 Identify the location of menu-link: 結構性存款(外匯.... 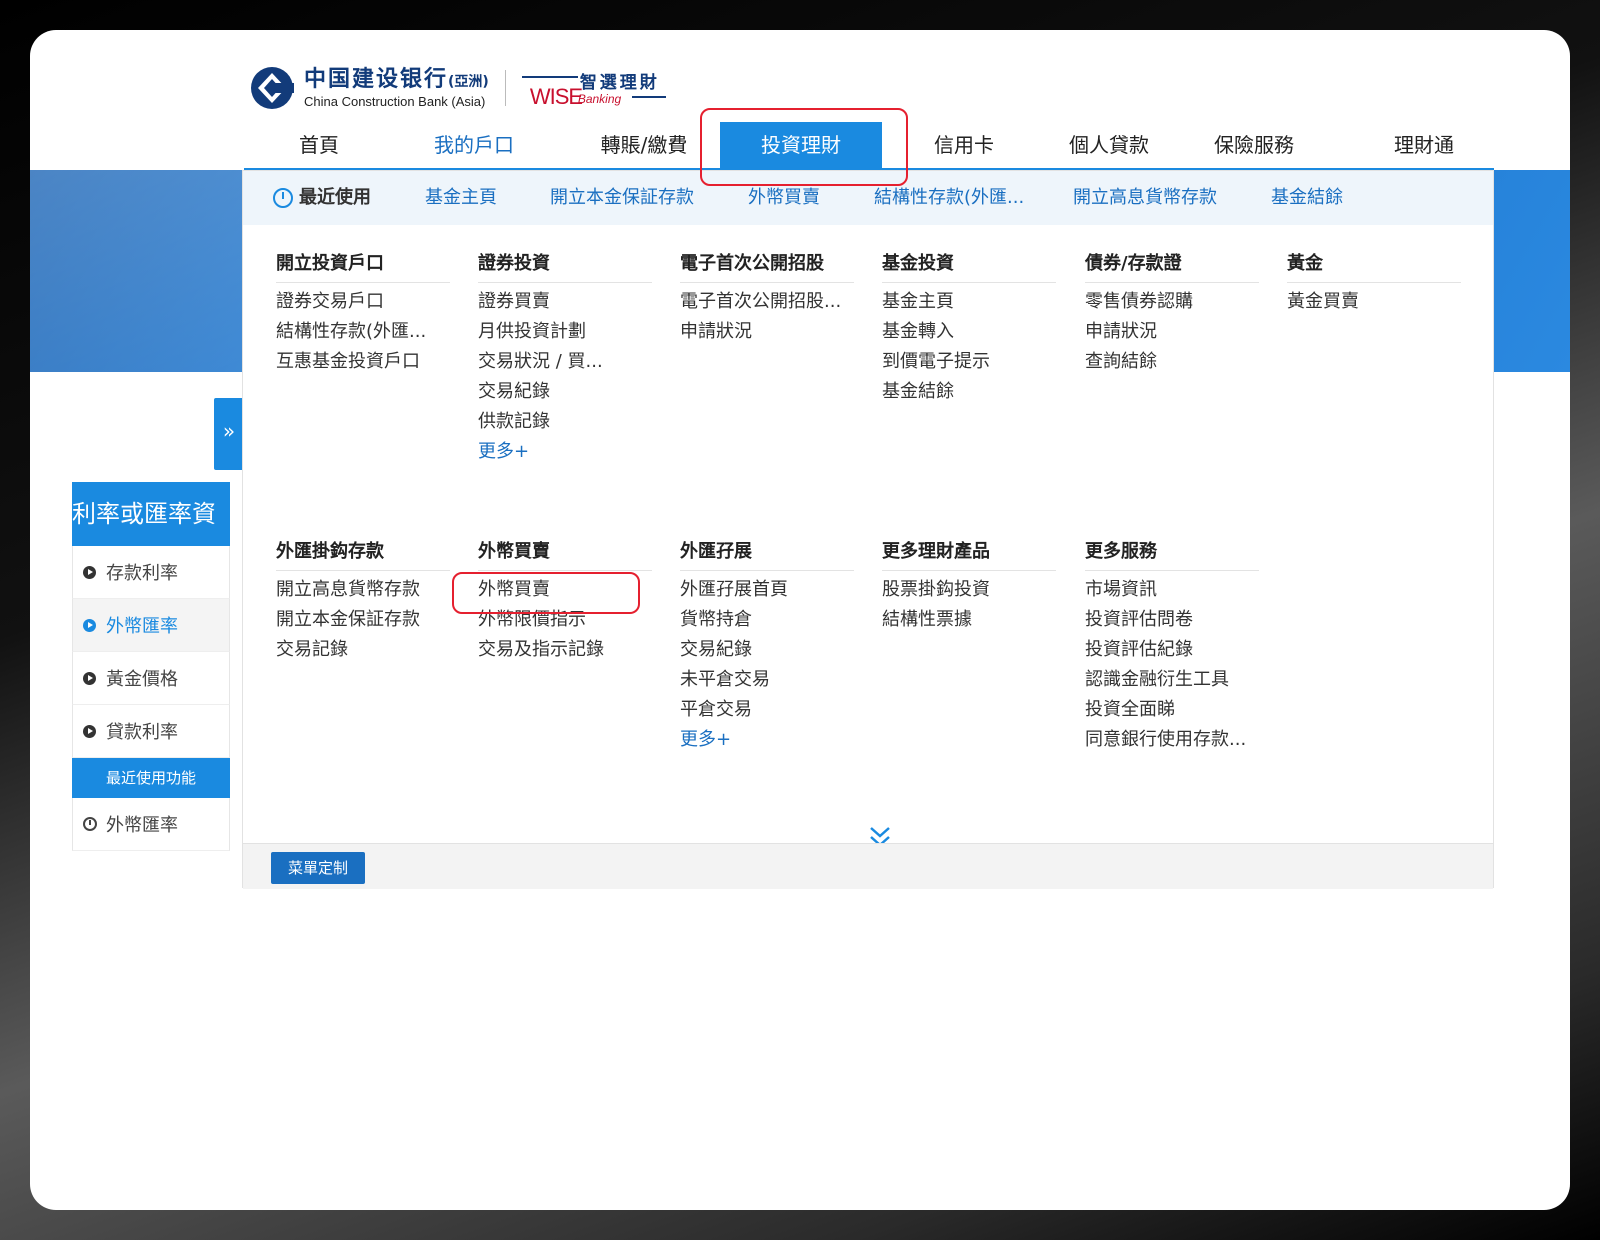
(363, 332).